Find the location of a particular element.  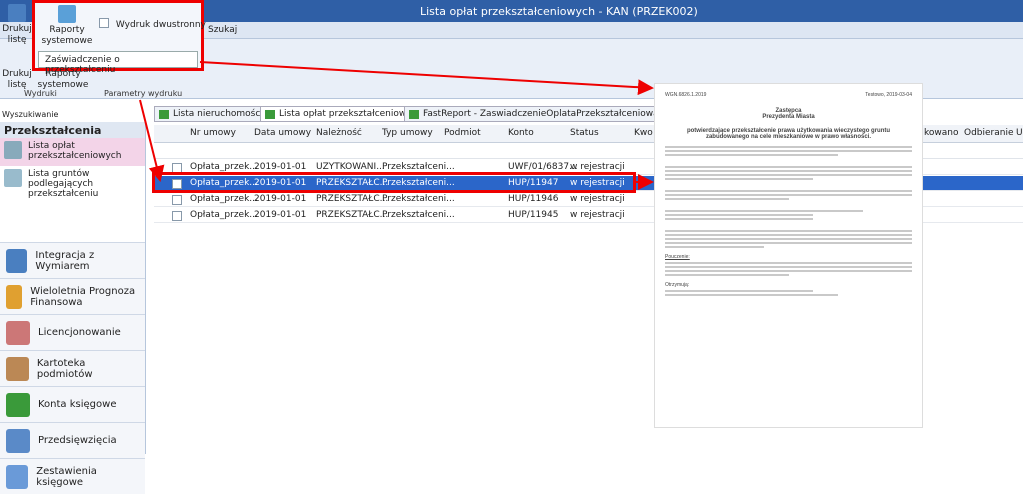

sidebar-item-fees-label: Lista opłat przekształceniowych is located at coordinates (75, 151).